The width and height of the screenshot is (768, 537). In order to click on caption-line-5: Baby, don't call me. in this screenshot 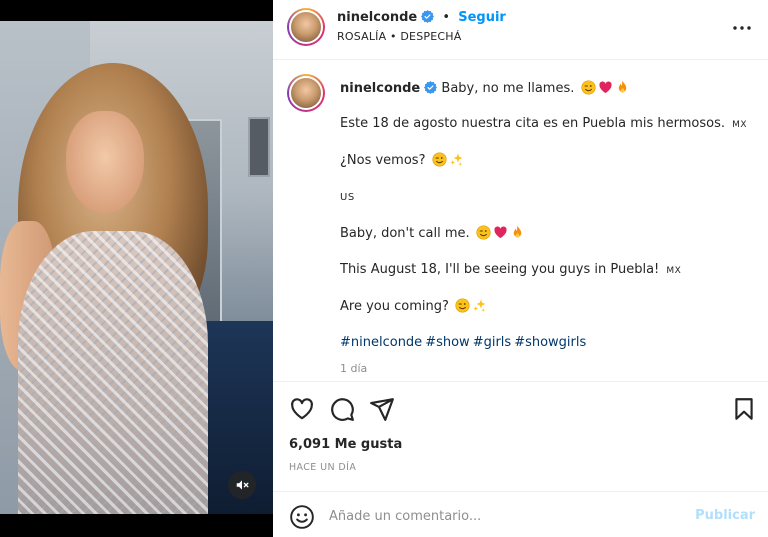, I will do `click(545, 234)`.